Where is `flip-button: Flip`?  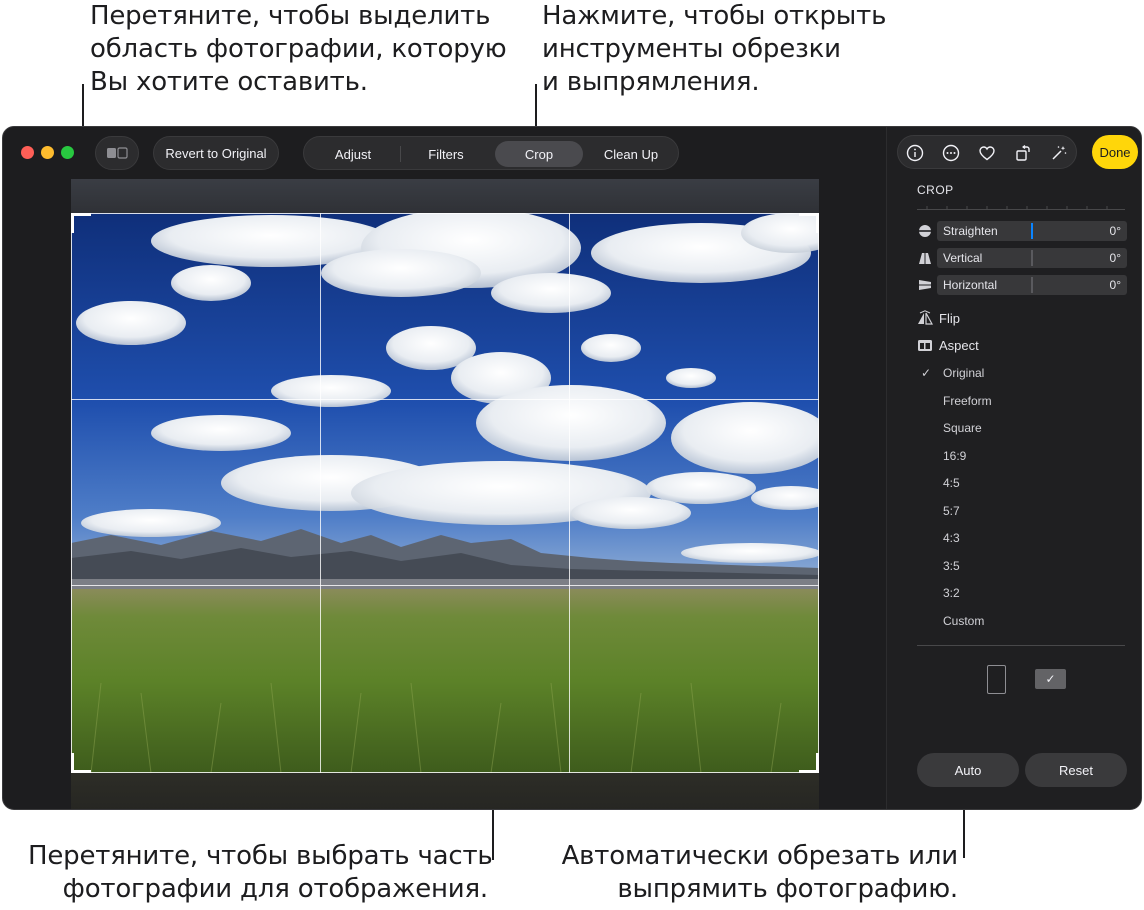
flip-button: Flip is located at coordinates (938, 318).